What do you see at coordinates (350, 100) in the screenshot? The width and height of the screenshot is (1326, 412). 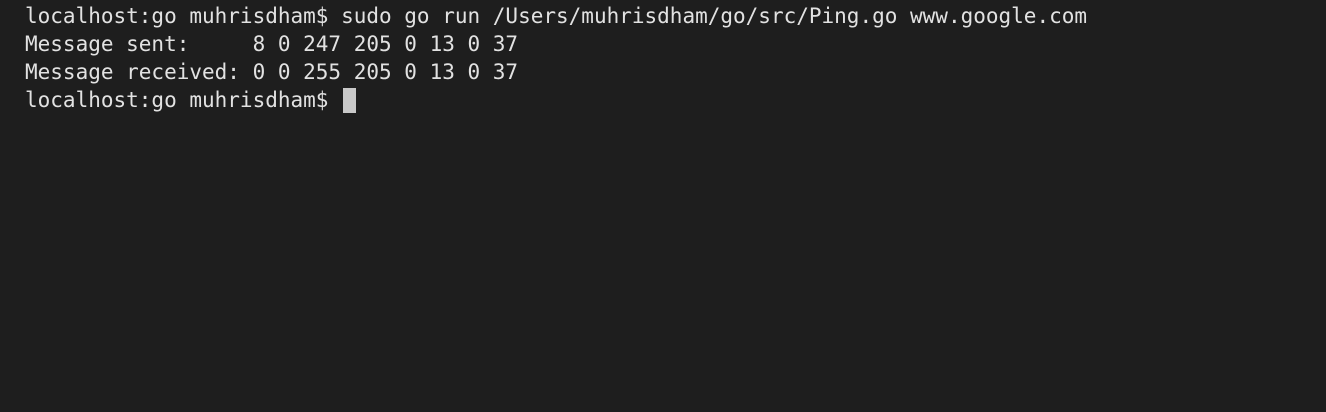 I see `text-cursor` at bounding box center [350, 100].